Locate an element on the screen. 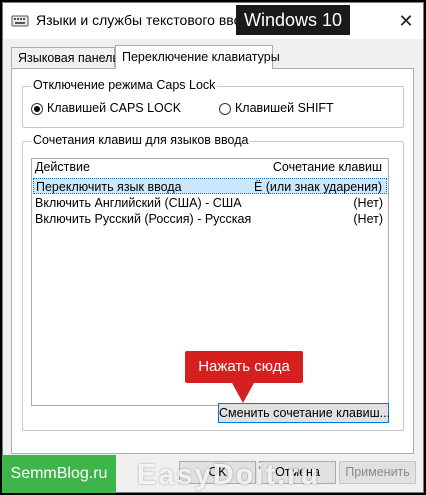 This screenshot has width=426, height=495. radio-caps-lock: Клавишей CAPS LOCK is located at coordinates (106, 108).